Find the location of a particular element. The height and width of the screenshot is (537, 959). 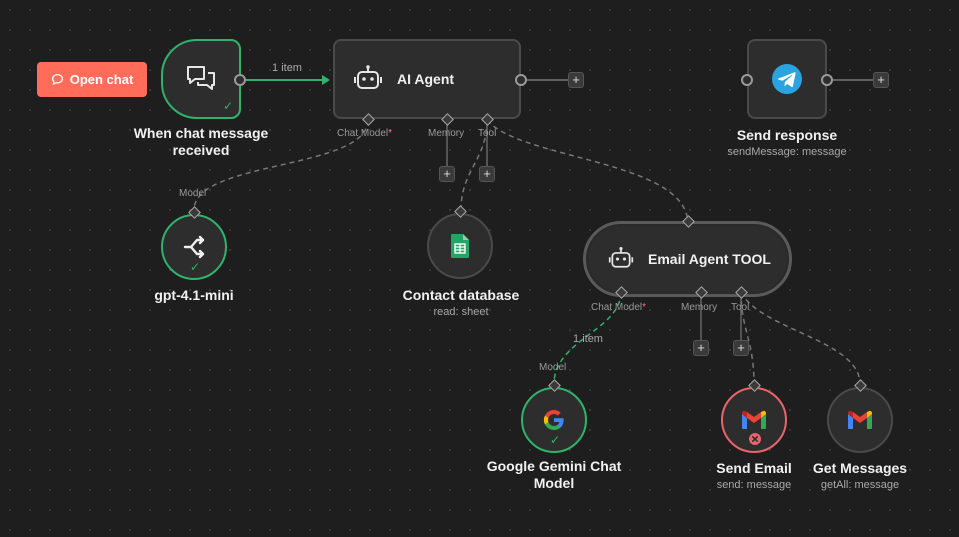

ai-agent-tool-label: Tool is located at coordinates (487, 133).